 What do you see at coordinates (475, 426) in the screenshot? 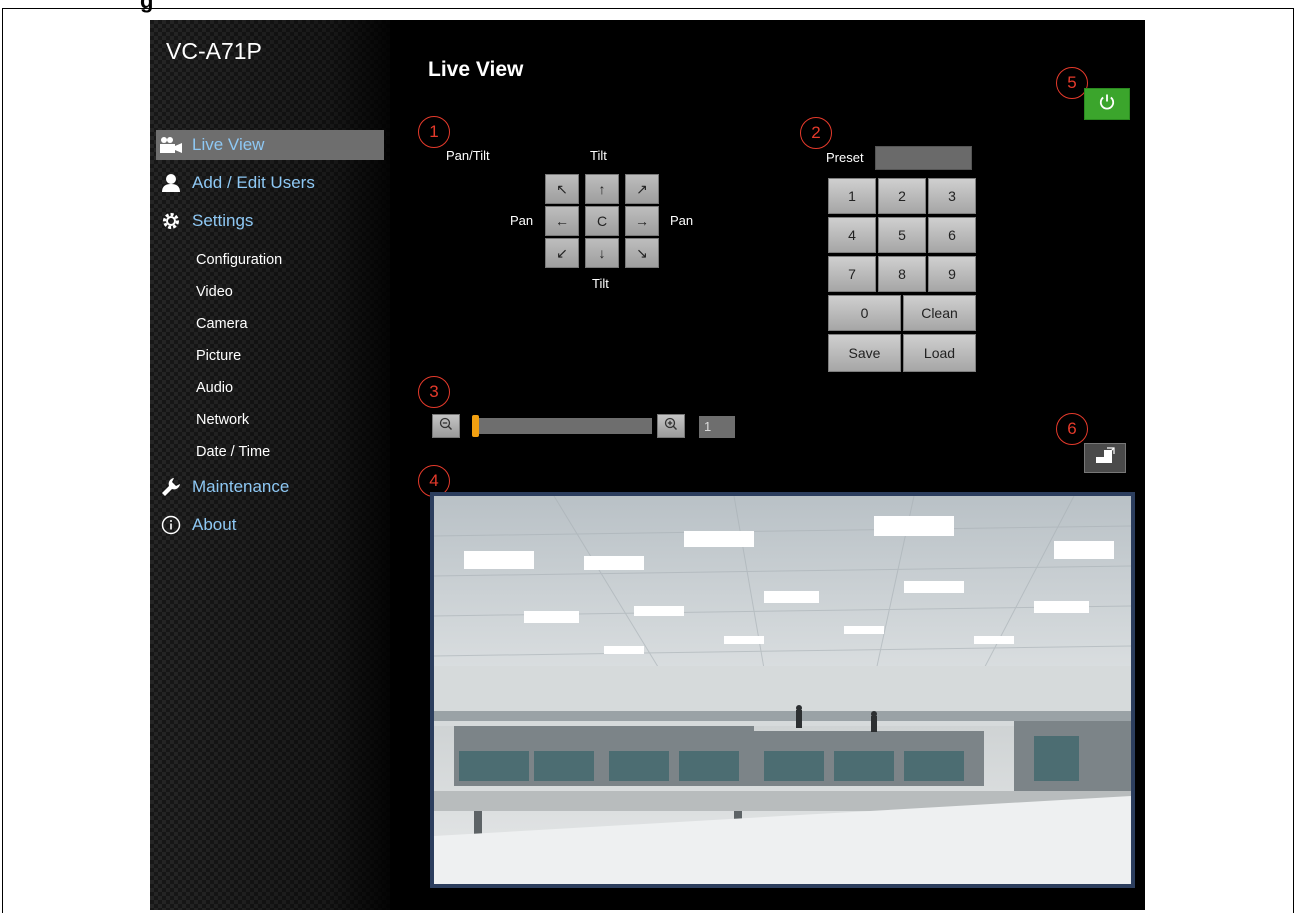
I see `zoom-slider-handle` at bounding box center [475, 426].